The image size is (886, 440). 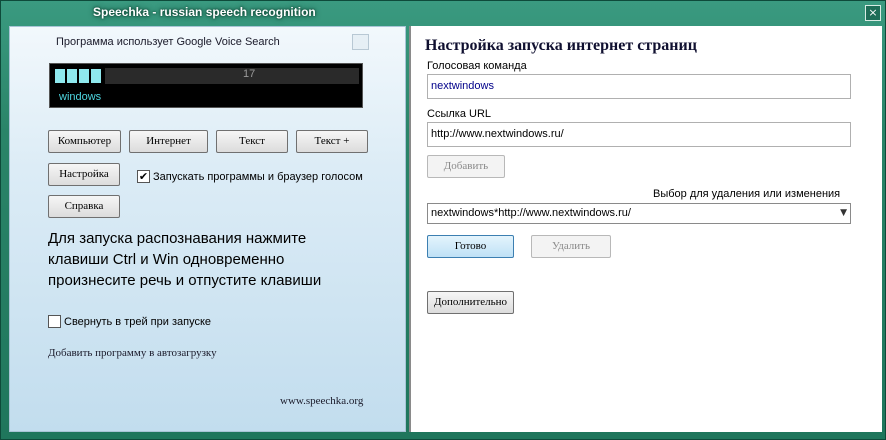 I want to click on entry-select-label: Выбор для удаления или изменения, so click(x=747, y=194).